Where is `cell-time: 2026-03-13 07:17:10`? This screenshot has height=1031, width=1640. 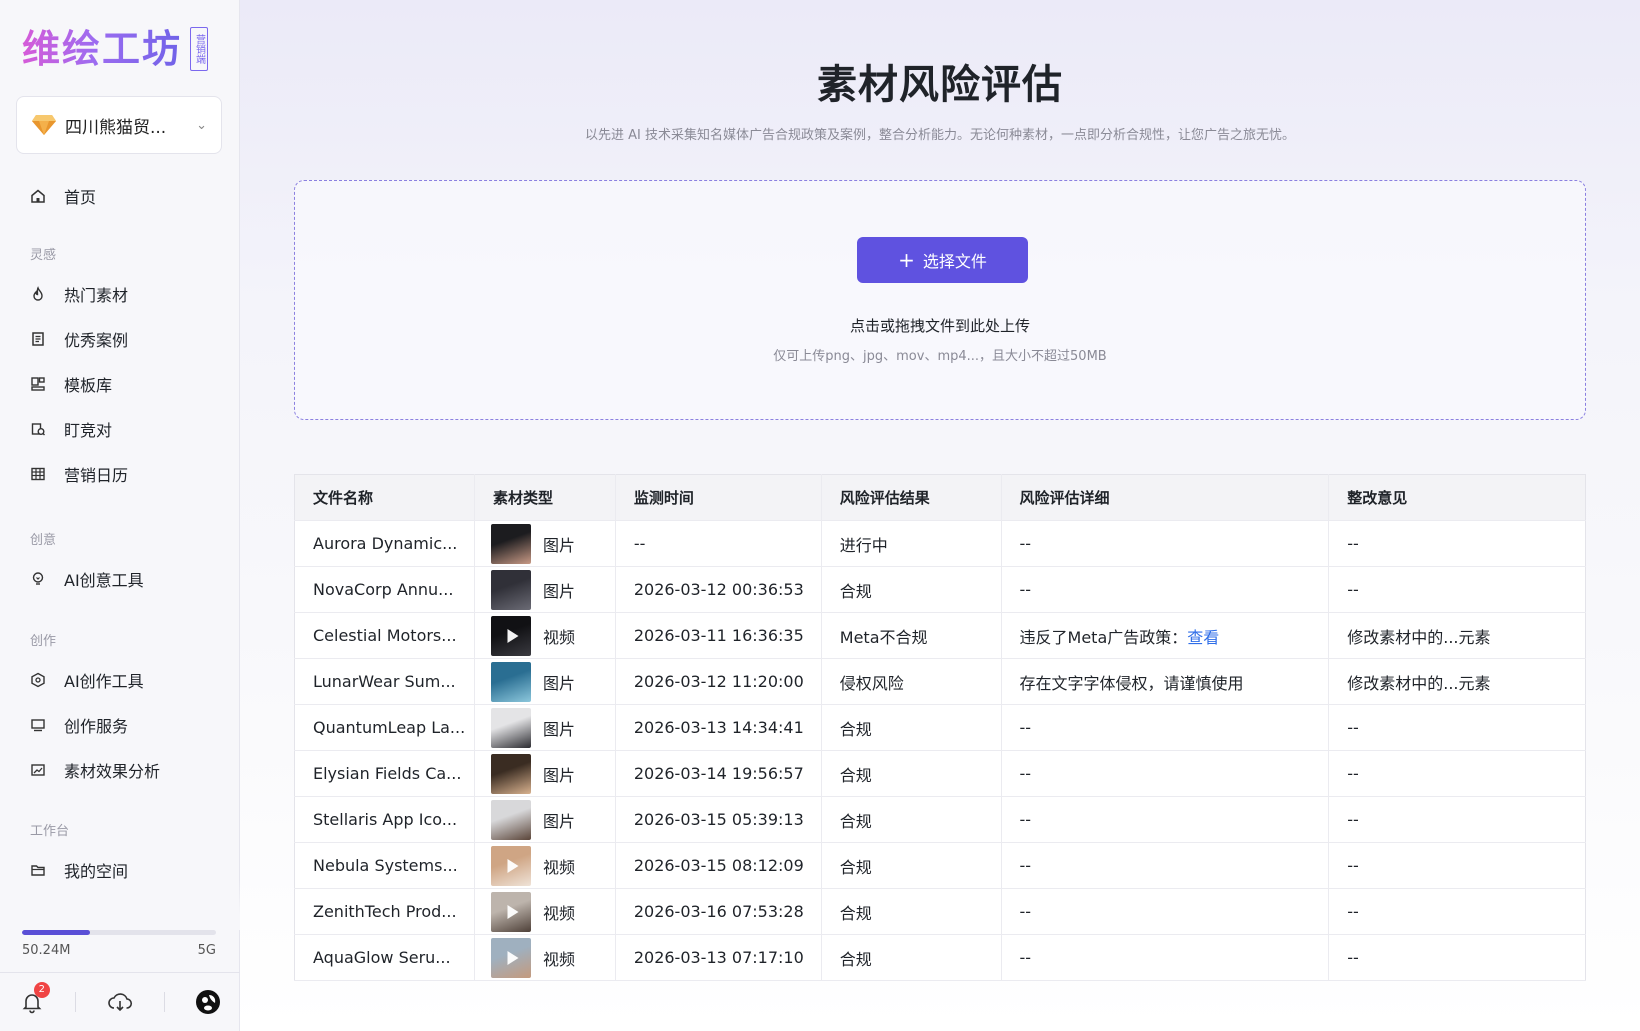
cell-time: 2026-03-13 07:17:10 is located at coordinates (718, 957).